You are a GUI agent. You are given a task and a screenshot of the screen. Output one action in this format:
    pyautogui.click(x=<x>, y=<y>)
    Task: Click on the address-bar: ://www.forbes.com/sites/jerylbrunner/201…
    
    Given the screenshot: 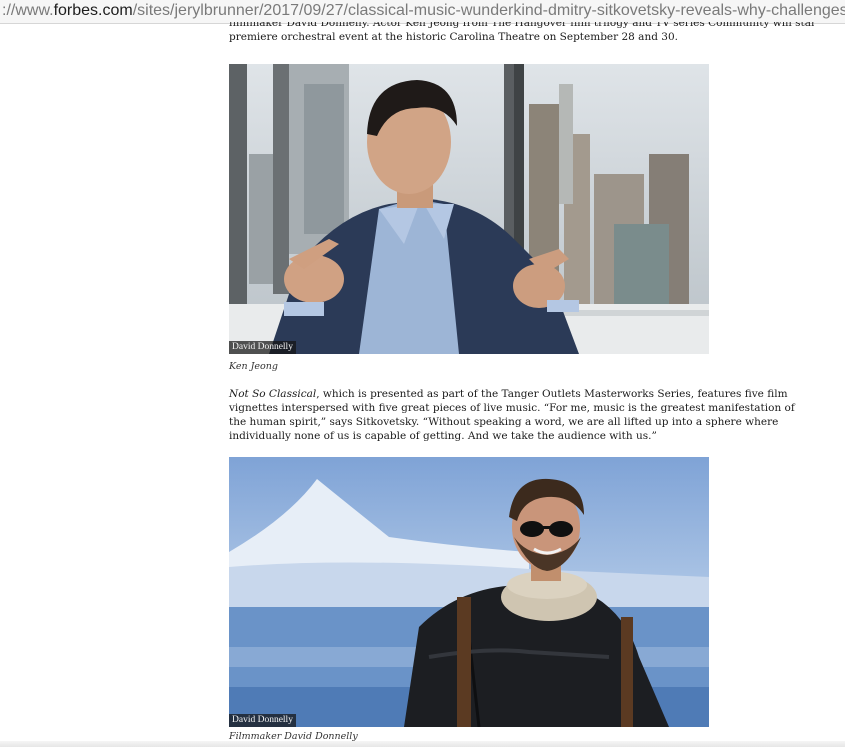 What is the action you would take?
    pyautogui.click(x=422, y=12)
    